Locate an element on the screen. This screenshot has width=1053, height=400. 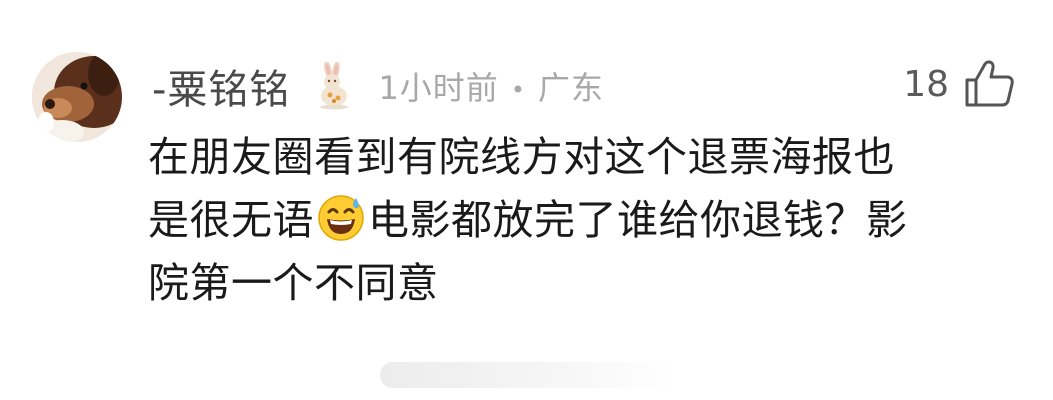
like-button: 18 is located at coordinates (959, 84).